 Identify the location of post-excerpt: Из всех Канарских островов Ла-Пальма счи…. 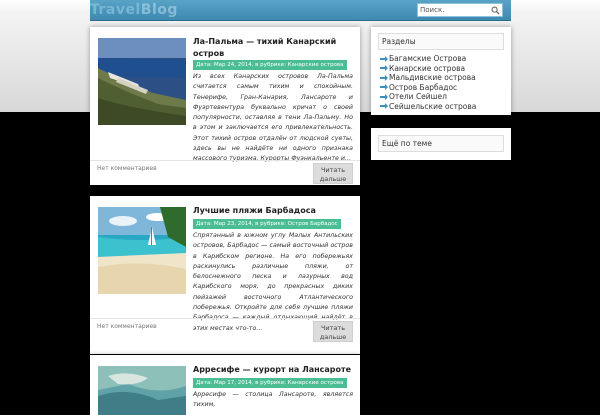
(273, 118).